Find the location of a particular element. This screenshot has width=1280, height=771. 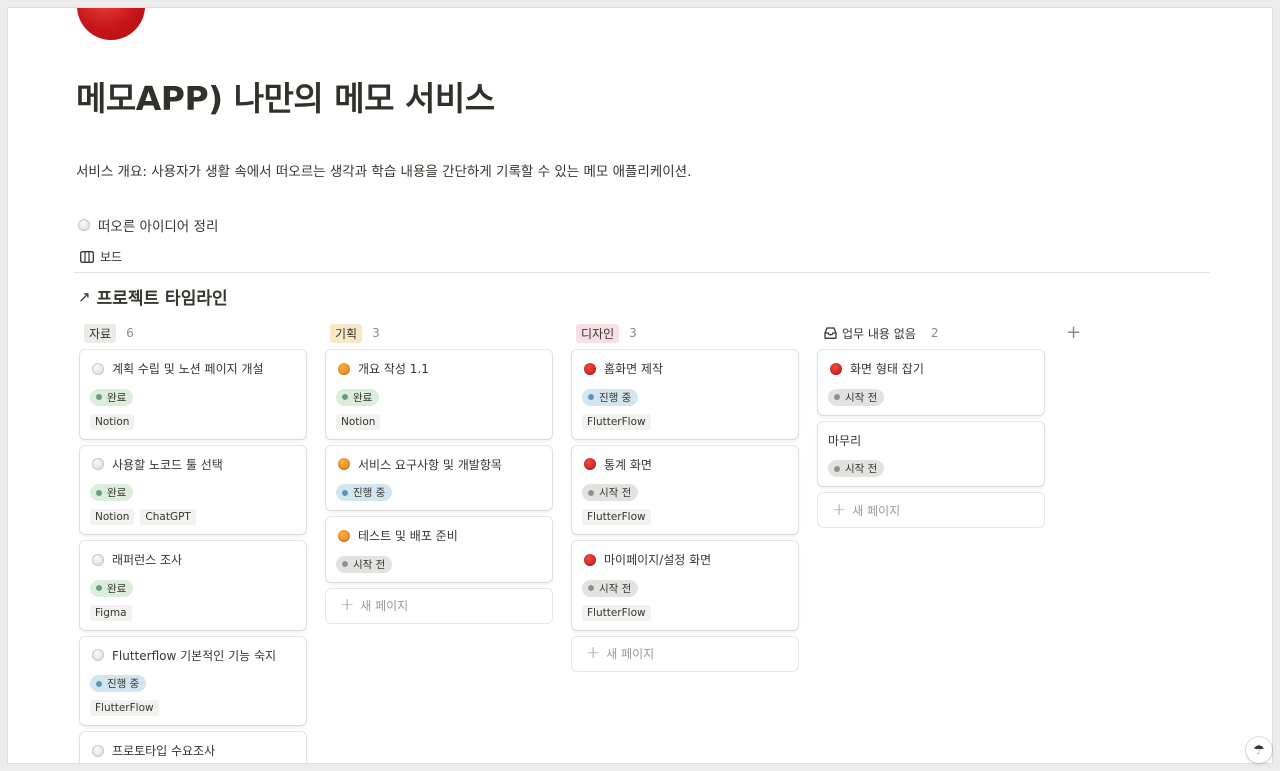

card-title: 계획 수립 및 노션 페이지 개설 is located at coordinates (193, 368).